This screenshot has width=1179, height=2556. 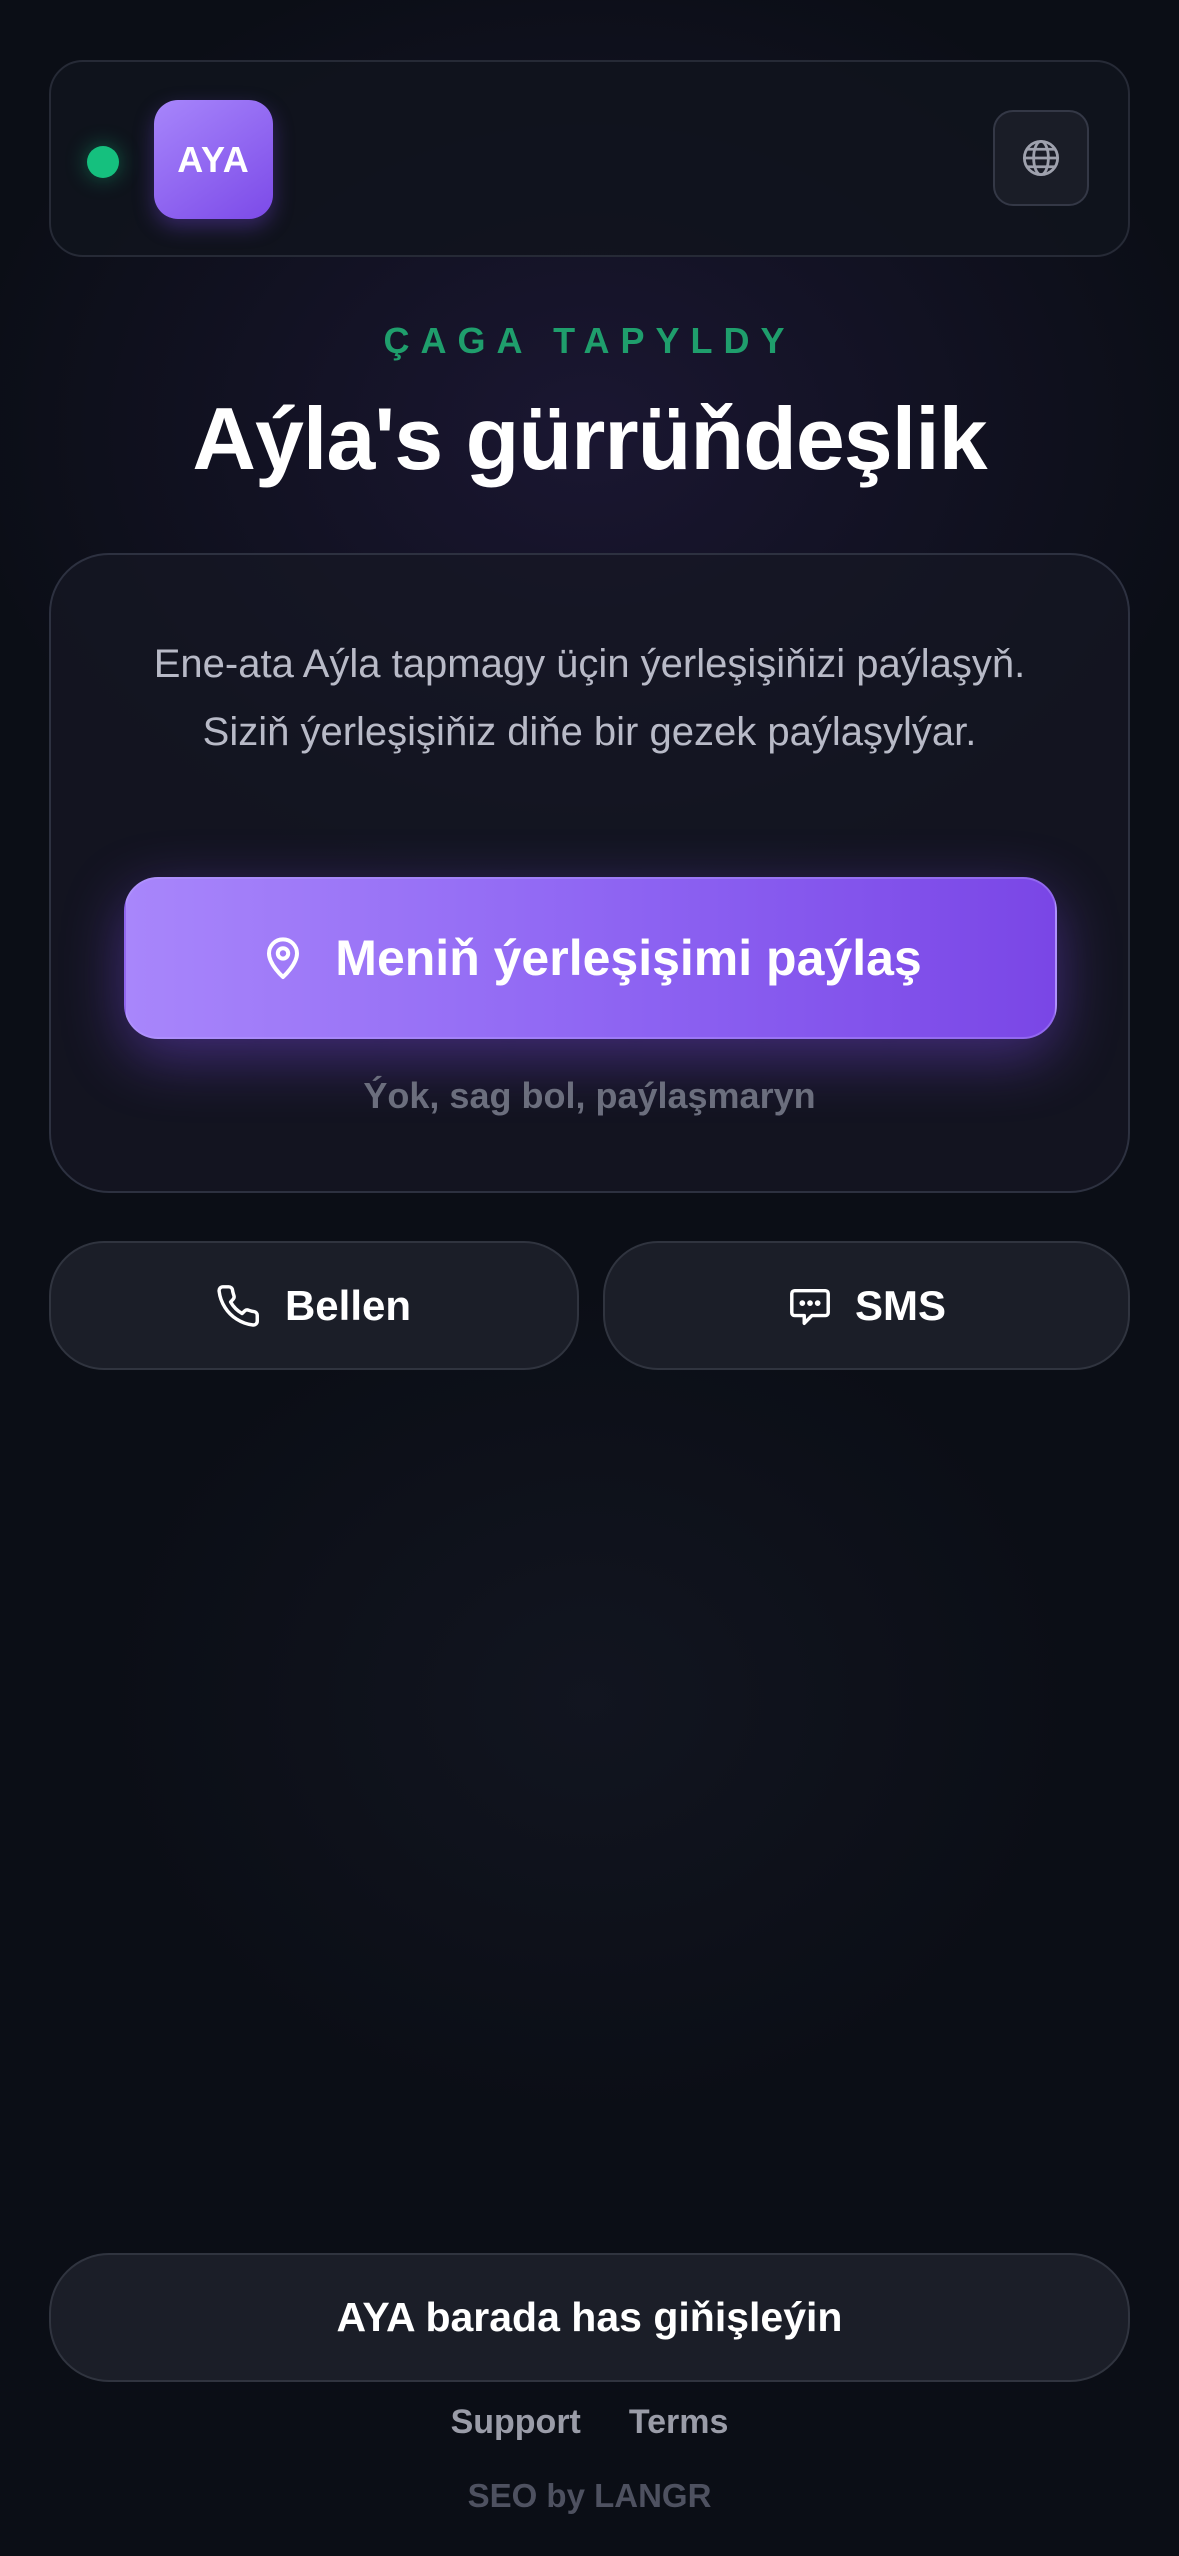 I want to click on terms-link: Terms, so click(x=679, y=2422).